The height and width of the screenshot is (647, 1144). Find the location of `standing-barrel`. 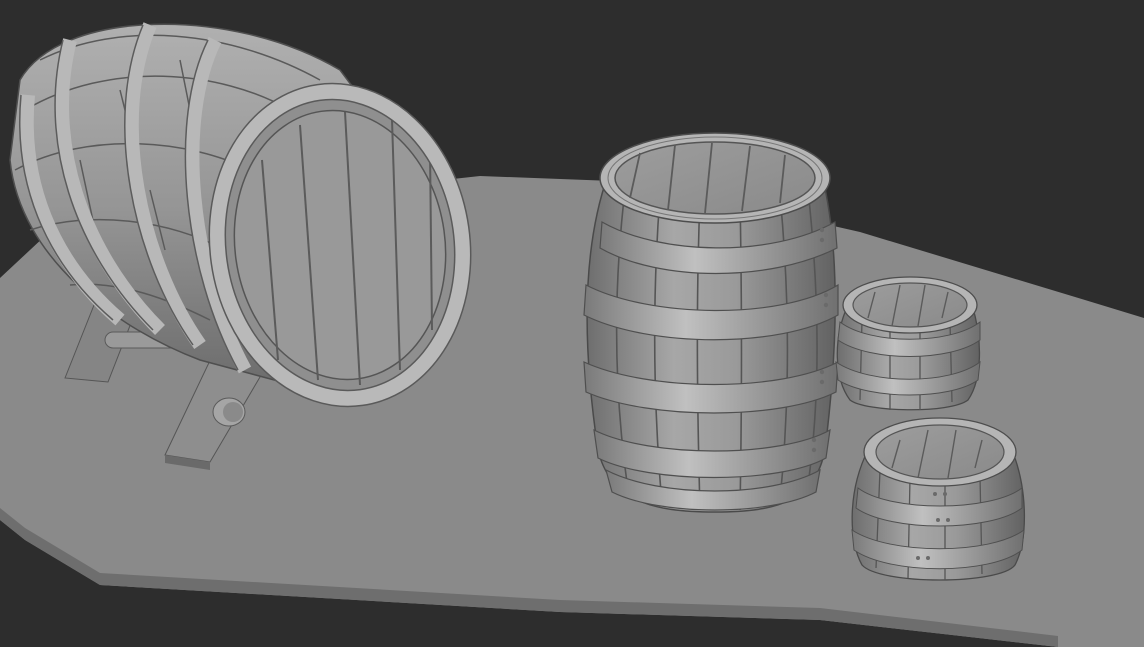

standing-barrel is located at coordinates (711, 322).